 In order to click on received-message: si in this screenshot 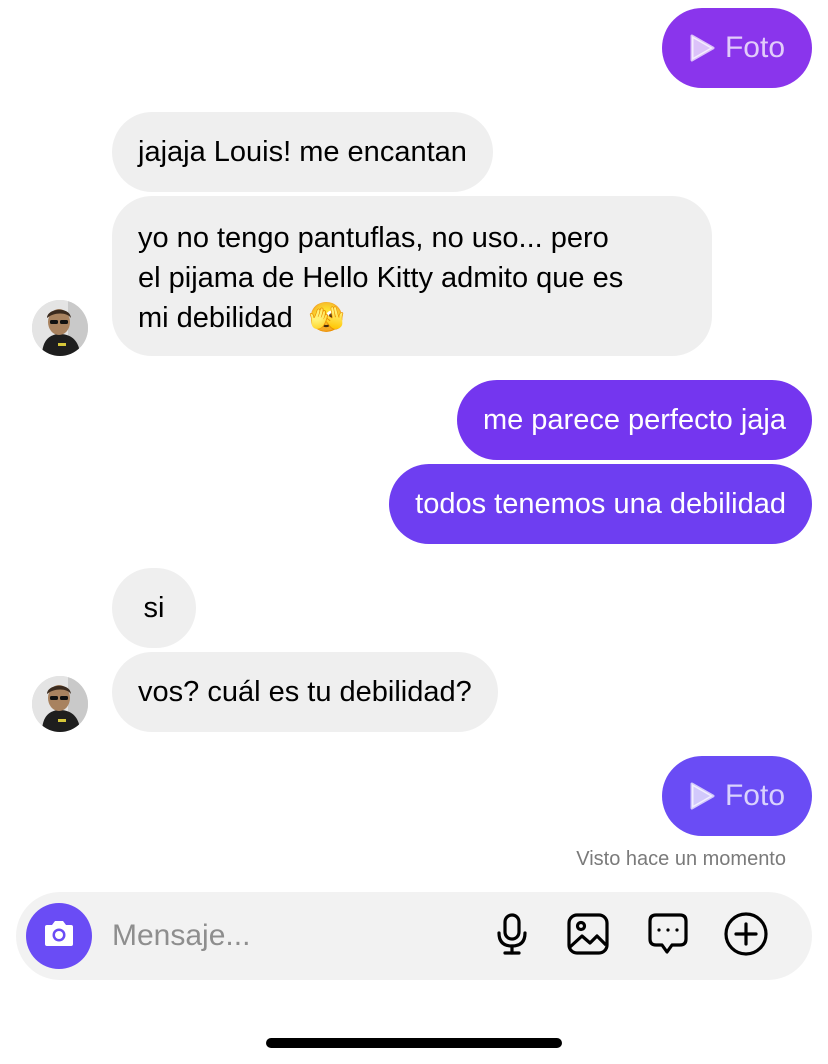, I will do `click(154, 608)`.